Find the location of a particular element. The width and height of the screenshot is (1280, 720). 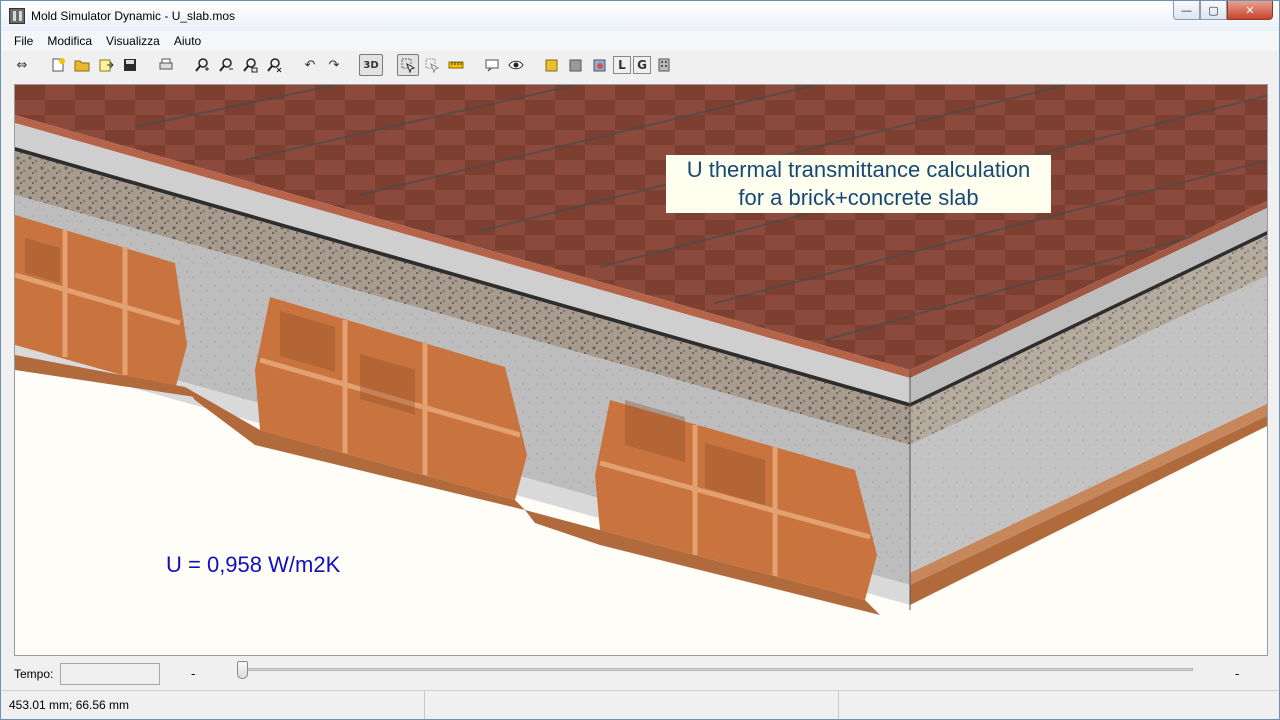

arrows-icon: ⇔ is located at coordinates (22, 65).